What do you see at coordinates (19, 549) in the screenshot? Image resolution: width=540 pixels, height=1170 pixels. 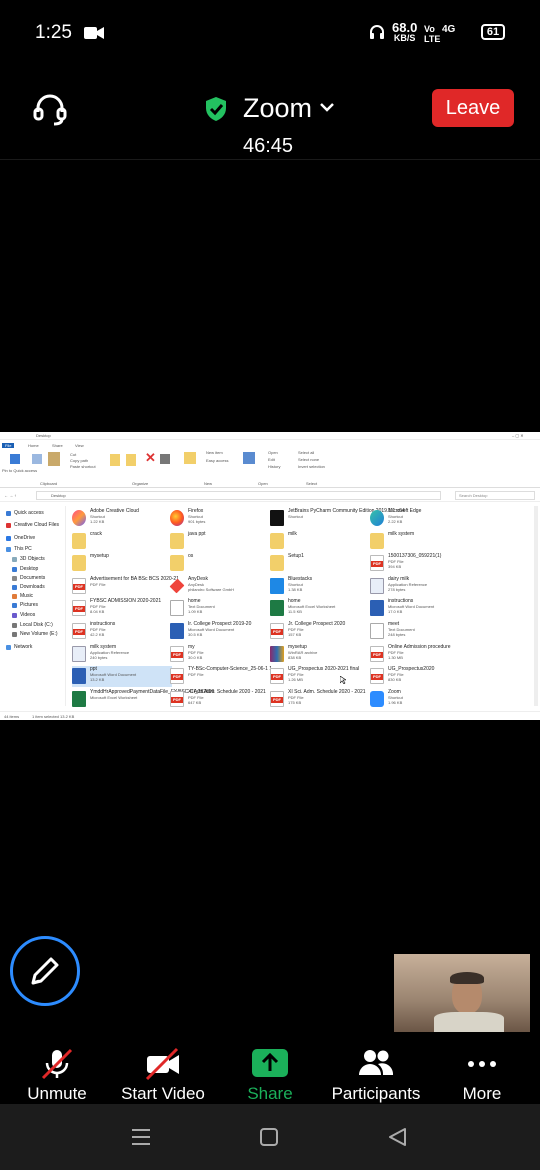 I see `nav-item: This PC` at bounding box center [19, 549].